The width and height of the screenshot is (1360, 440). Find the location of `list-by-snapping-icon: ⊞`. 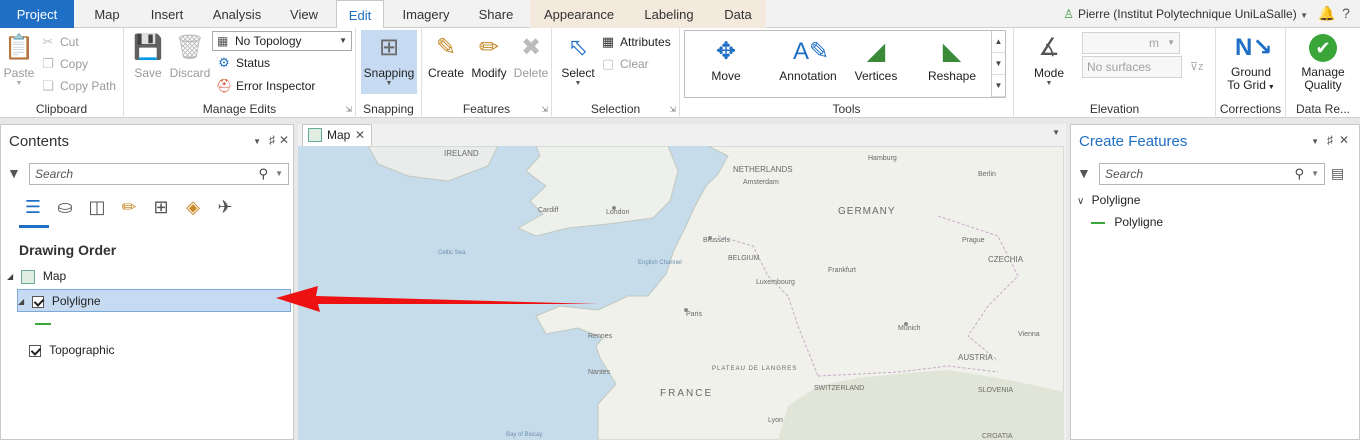

list-by-snapping-icon: ⊞ is located at coordinates (161, 207).